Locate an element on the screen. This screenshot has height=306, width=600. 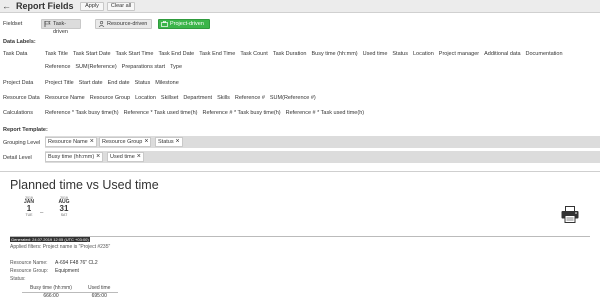
fieldset-option-label: Task-driven is located at coordinates (60, 28).